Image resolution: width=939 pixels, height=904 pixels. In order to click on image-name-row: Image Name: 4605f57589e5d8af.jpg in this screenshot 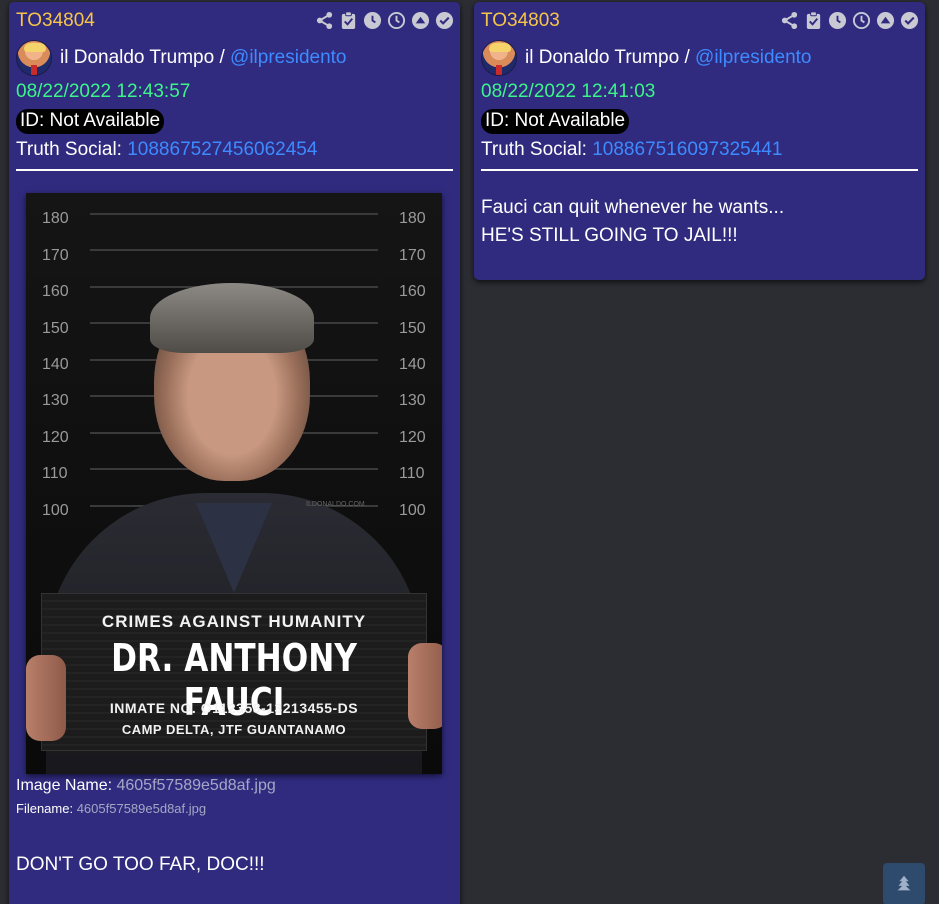, I will do `click(146, 786)`.